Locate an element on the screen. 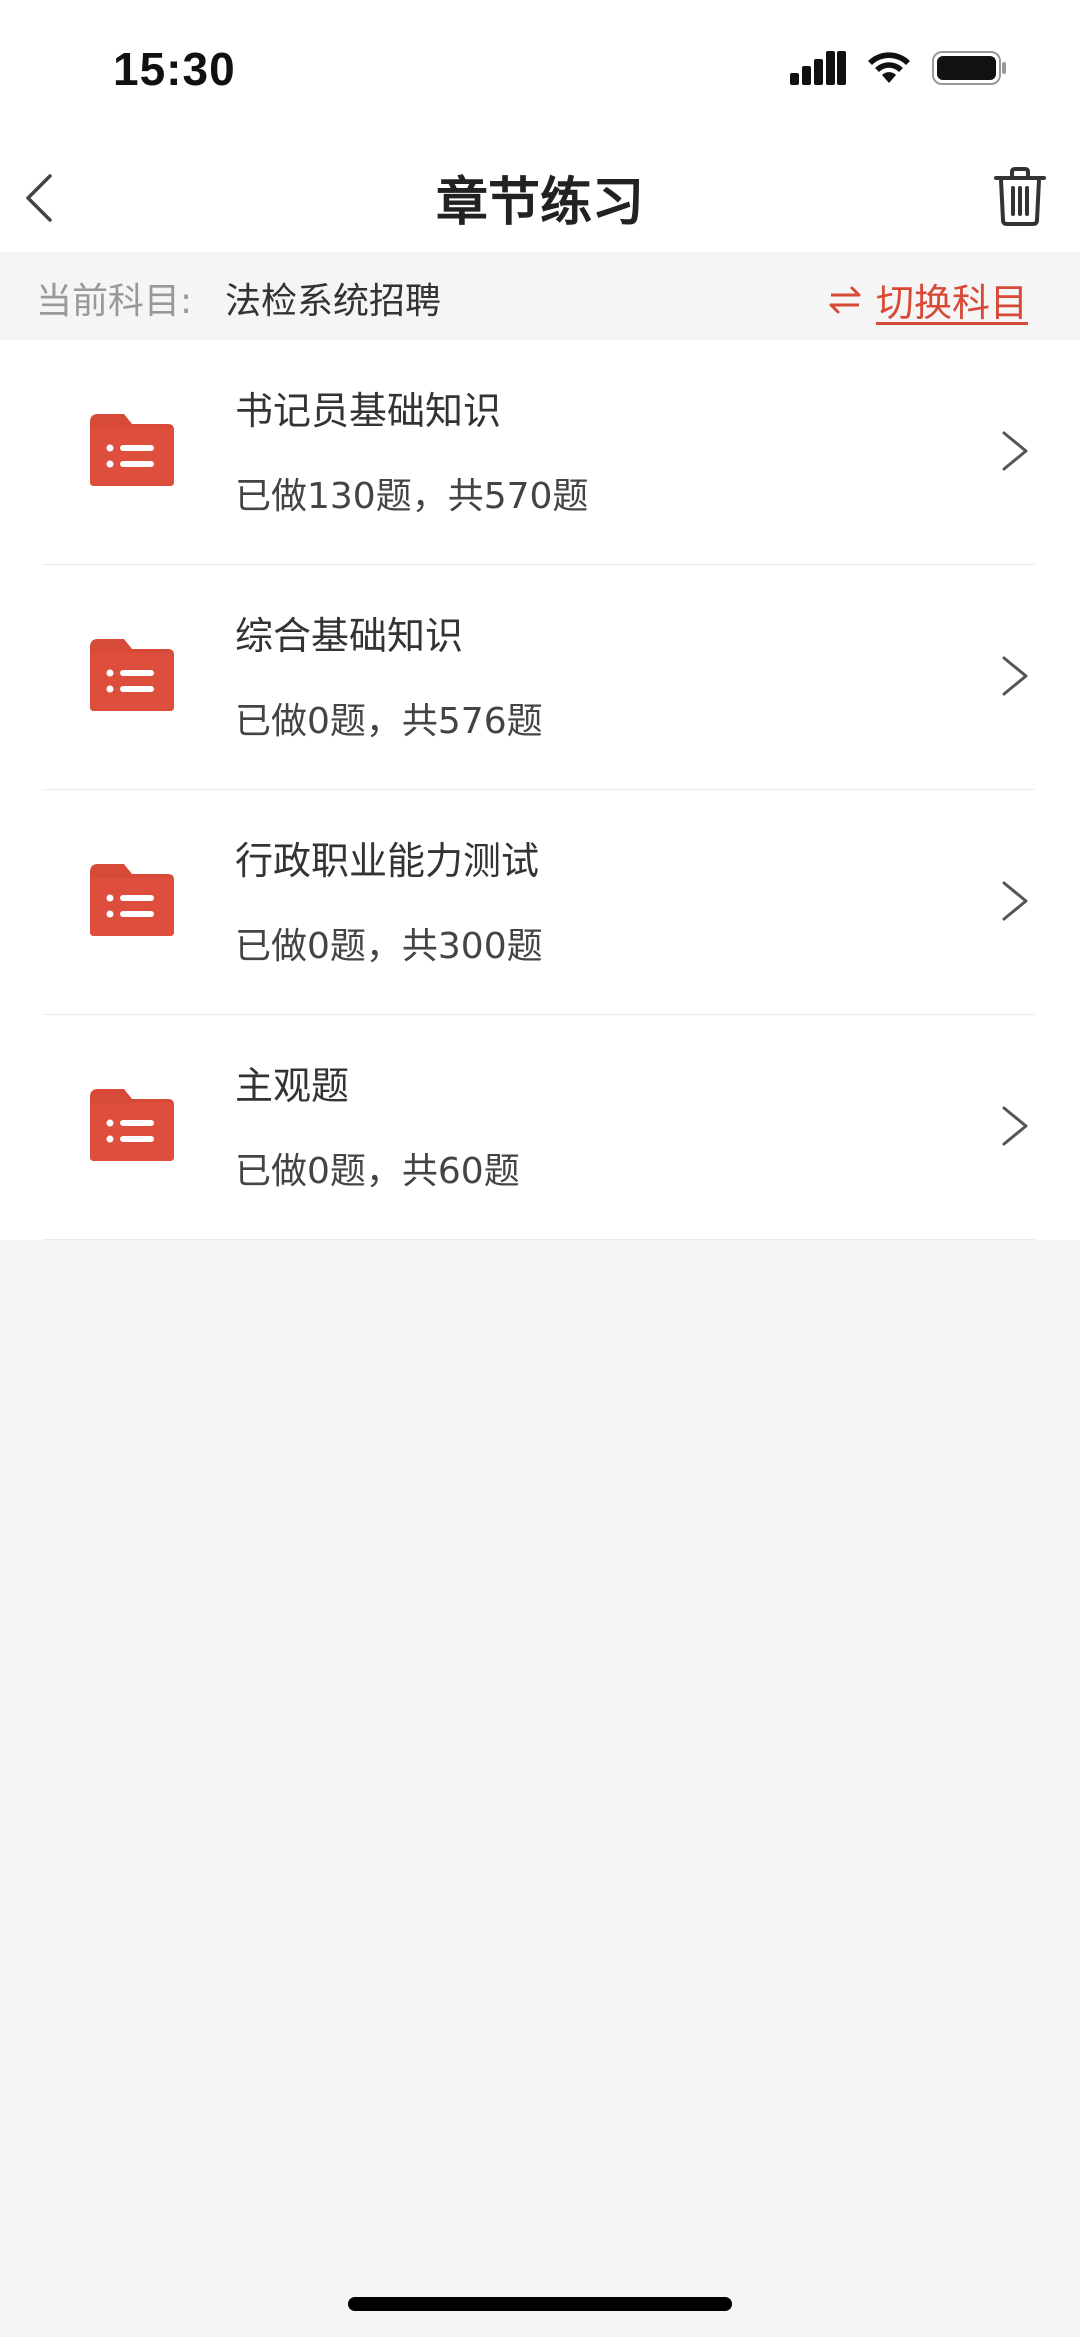 This screenshot has width=1080, height=2337. switch-subject-button: 切换科目 is located at coordinates (928, 299).